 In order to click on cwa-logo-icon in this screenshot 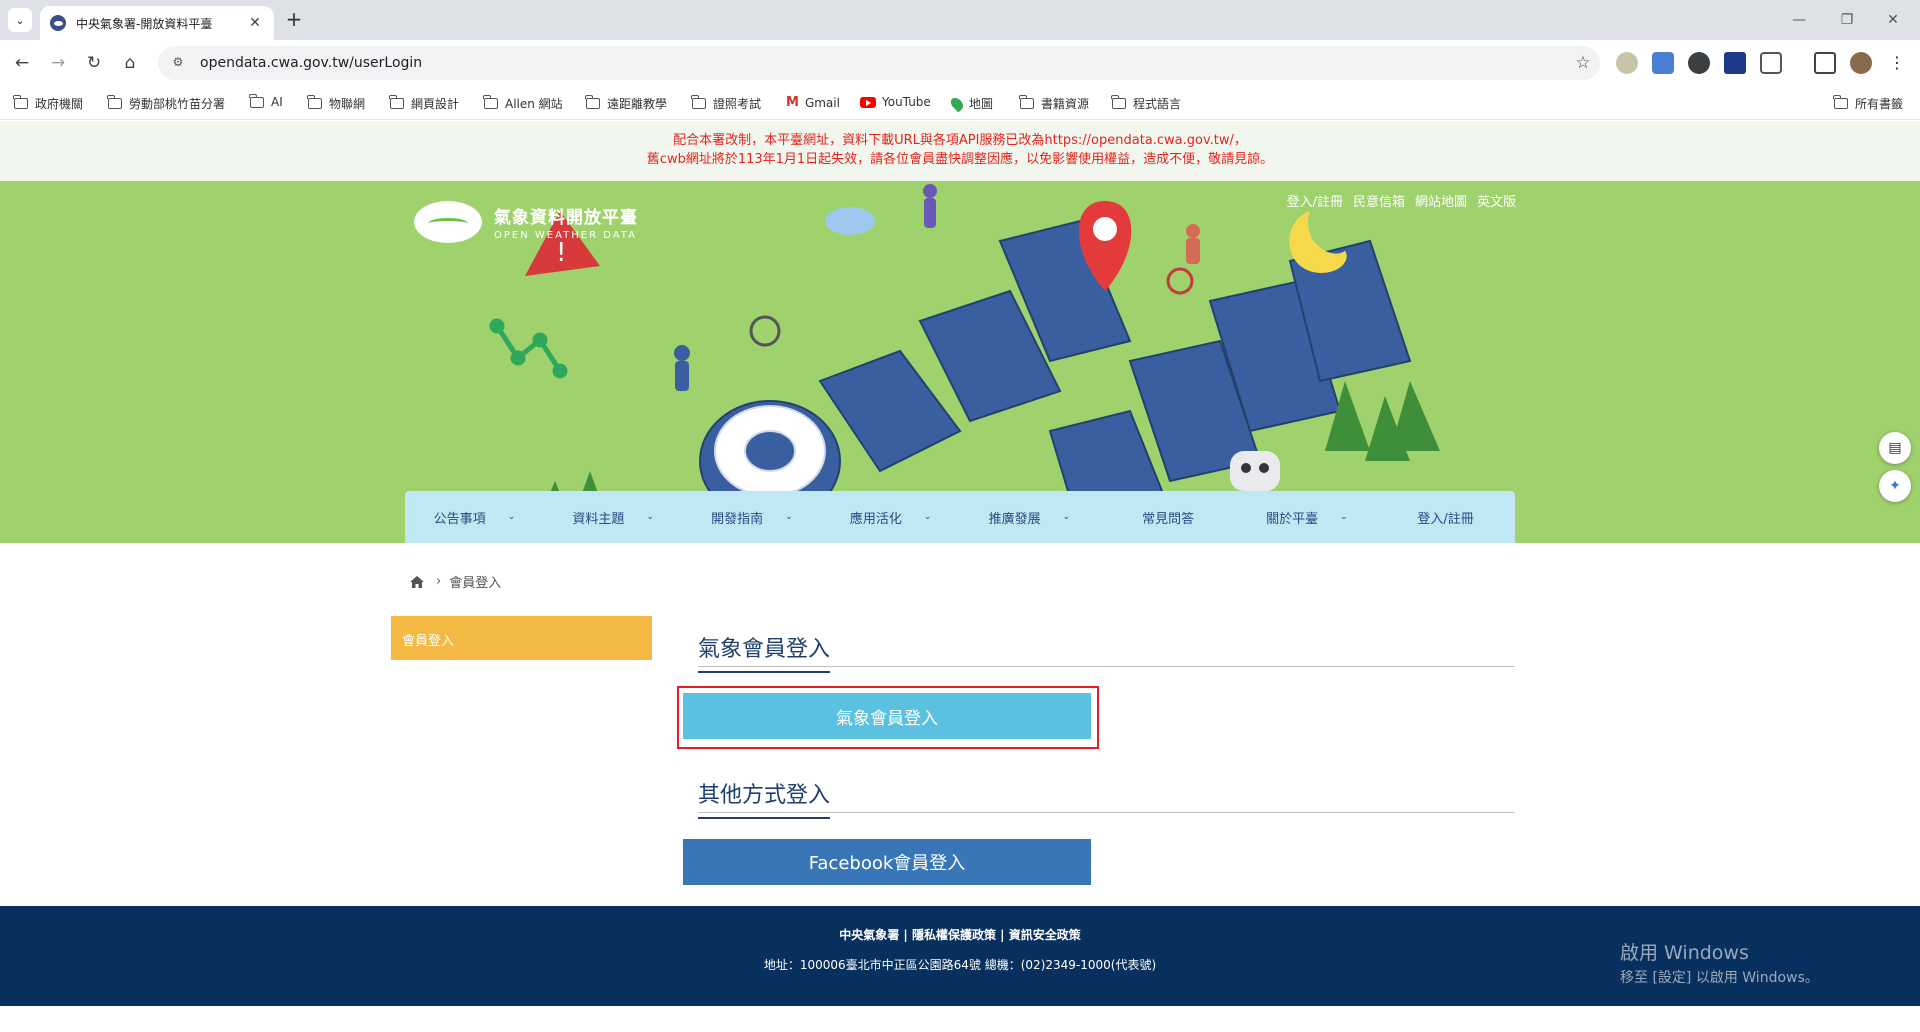, I will do `click(448, 222)`.